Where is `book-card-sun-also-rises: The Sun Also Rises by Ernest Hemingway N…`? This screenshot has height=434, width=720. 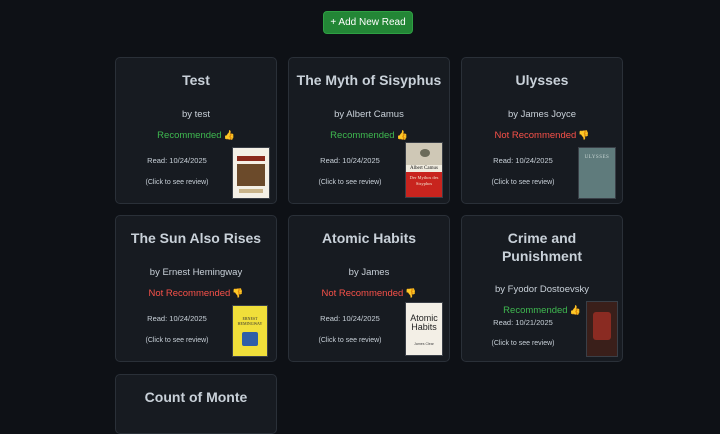 book-card-sun-also-rises: The Sun Also Rises by Ernest Hemingway N… is located at coordinates (196, 288).